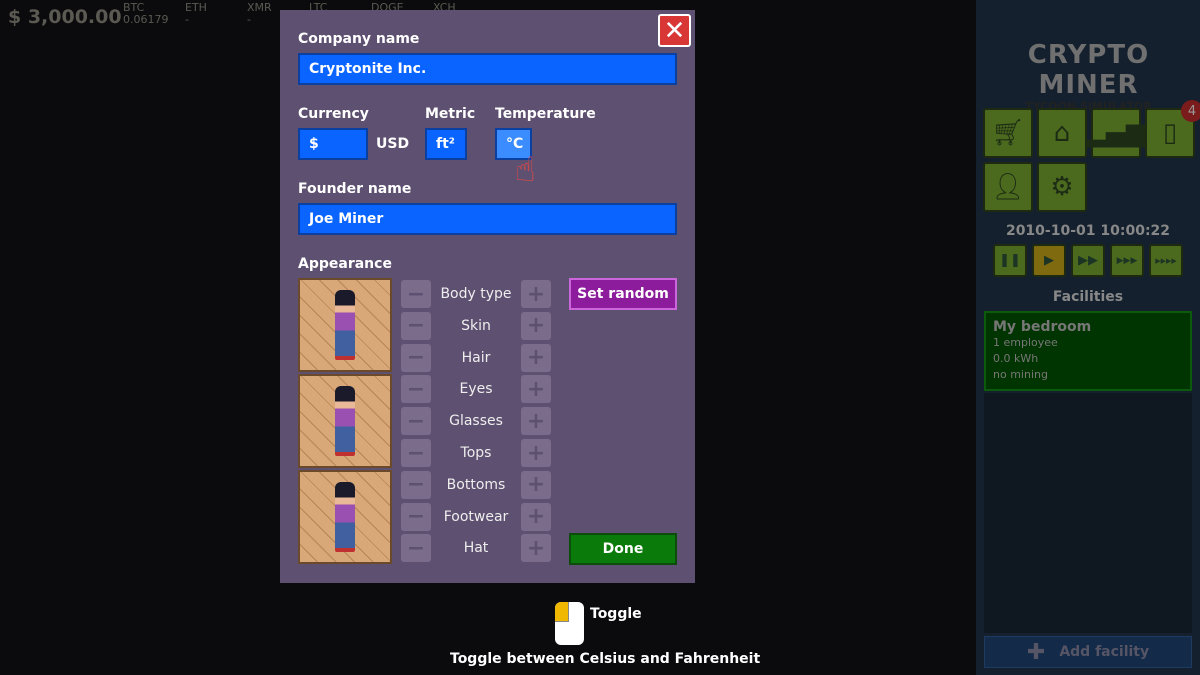 The image size is (1200, 675). I want to click on pause-icon: ❚❚, so click(1010, 260).